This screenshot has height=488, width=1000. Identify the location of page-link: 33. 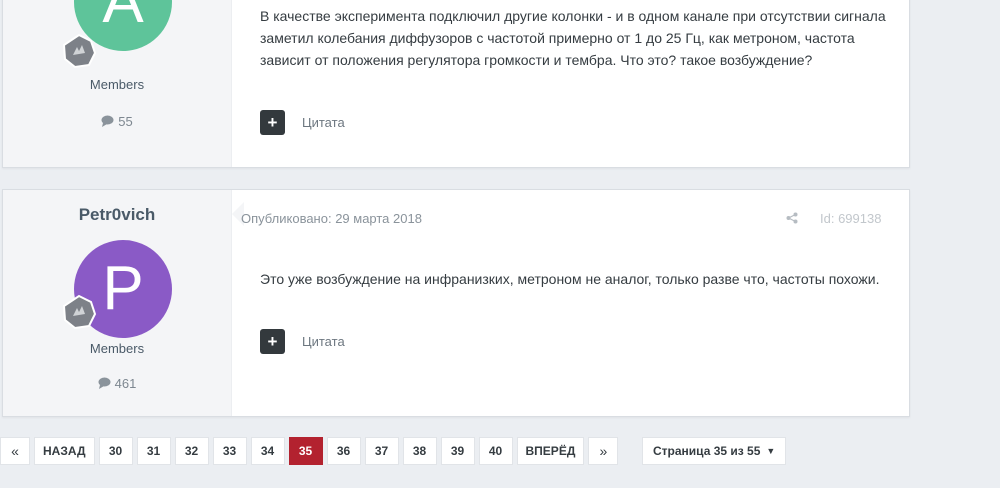
(229, 451).